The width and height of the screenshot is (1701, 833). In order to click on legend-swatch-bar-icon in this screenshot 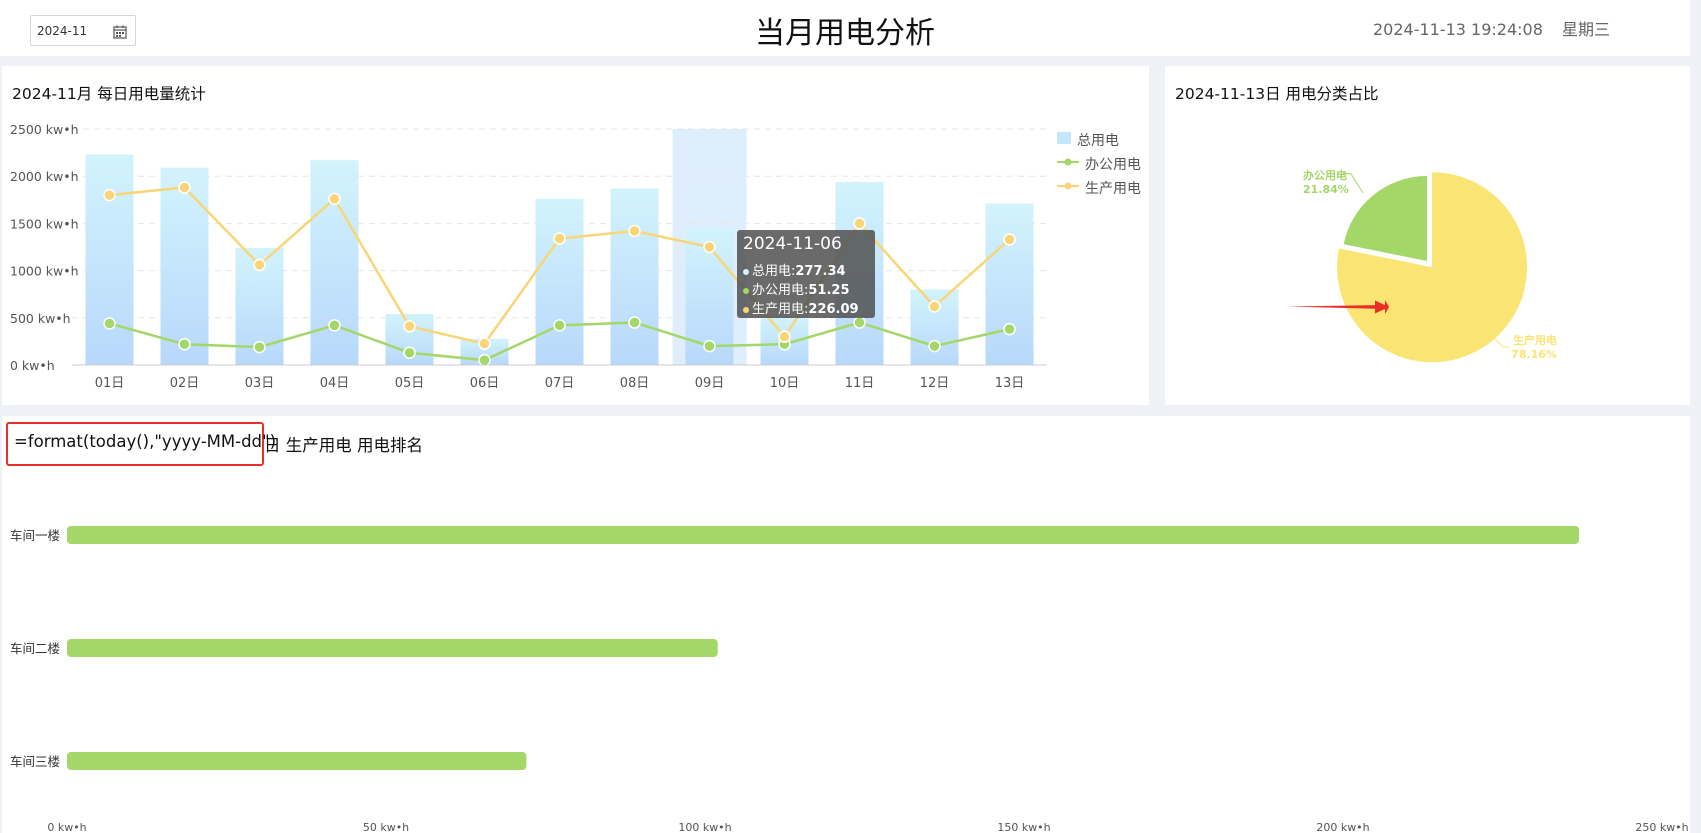, I will do `click(1064, 140)`.